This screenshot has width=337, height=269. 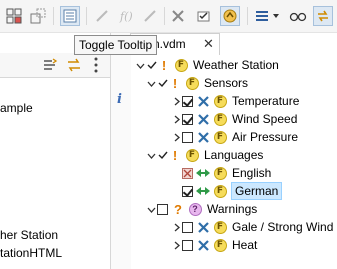 I want to click on tree-label: German, so click(x=257, y=191).